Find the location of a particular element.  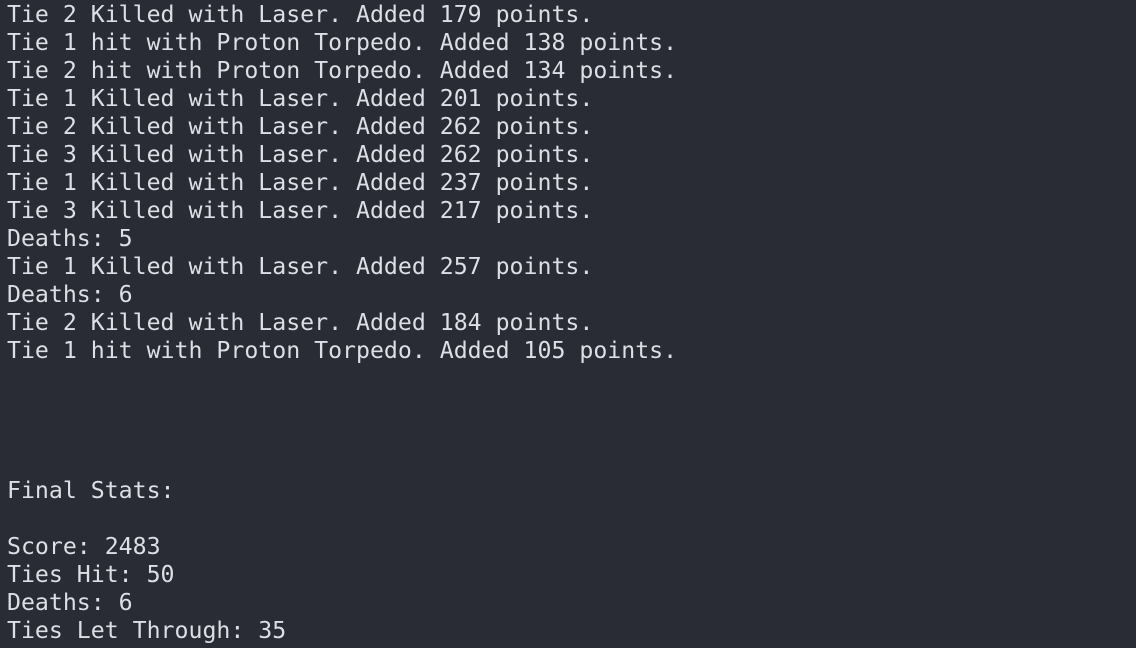

ties-let-through-stat: Ties Let Through: 35 is located at coordinates (147, 630).